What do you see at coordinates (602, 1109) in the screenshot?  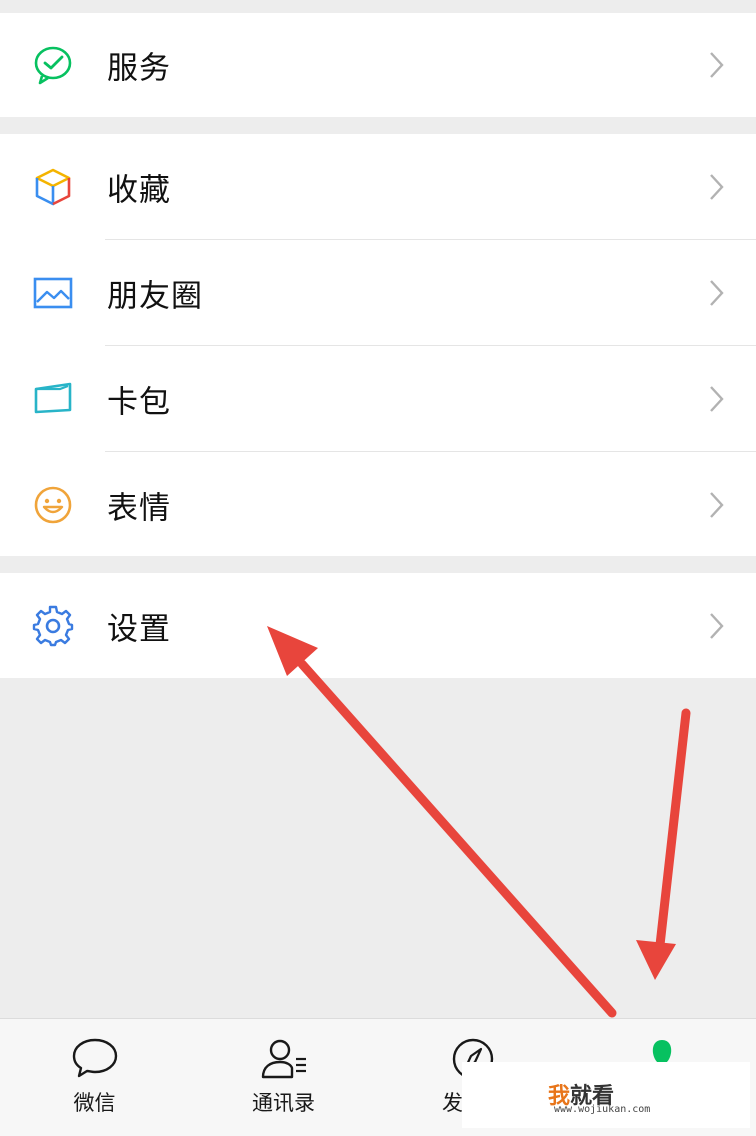 I see `watermark-url: www.wojiukan.com` at bounding box center [602, 1109].